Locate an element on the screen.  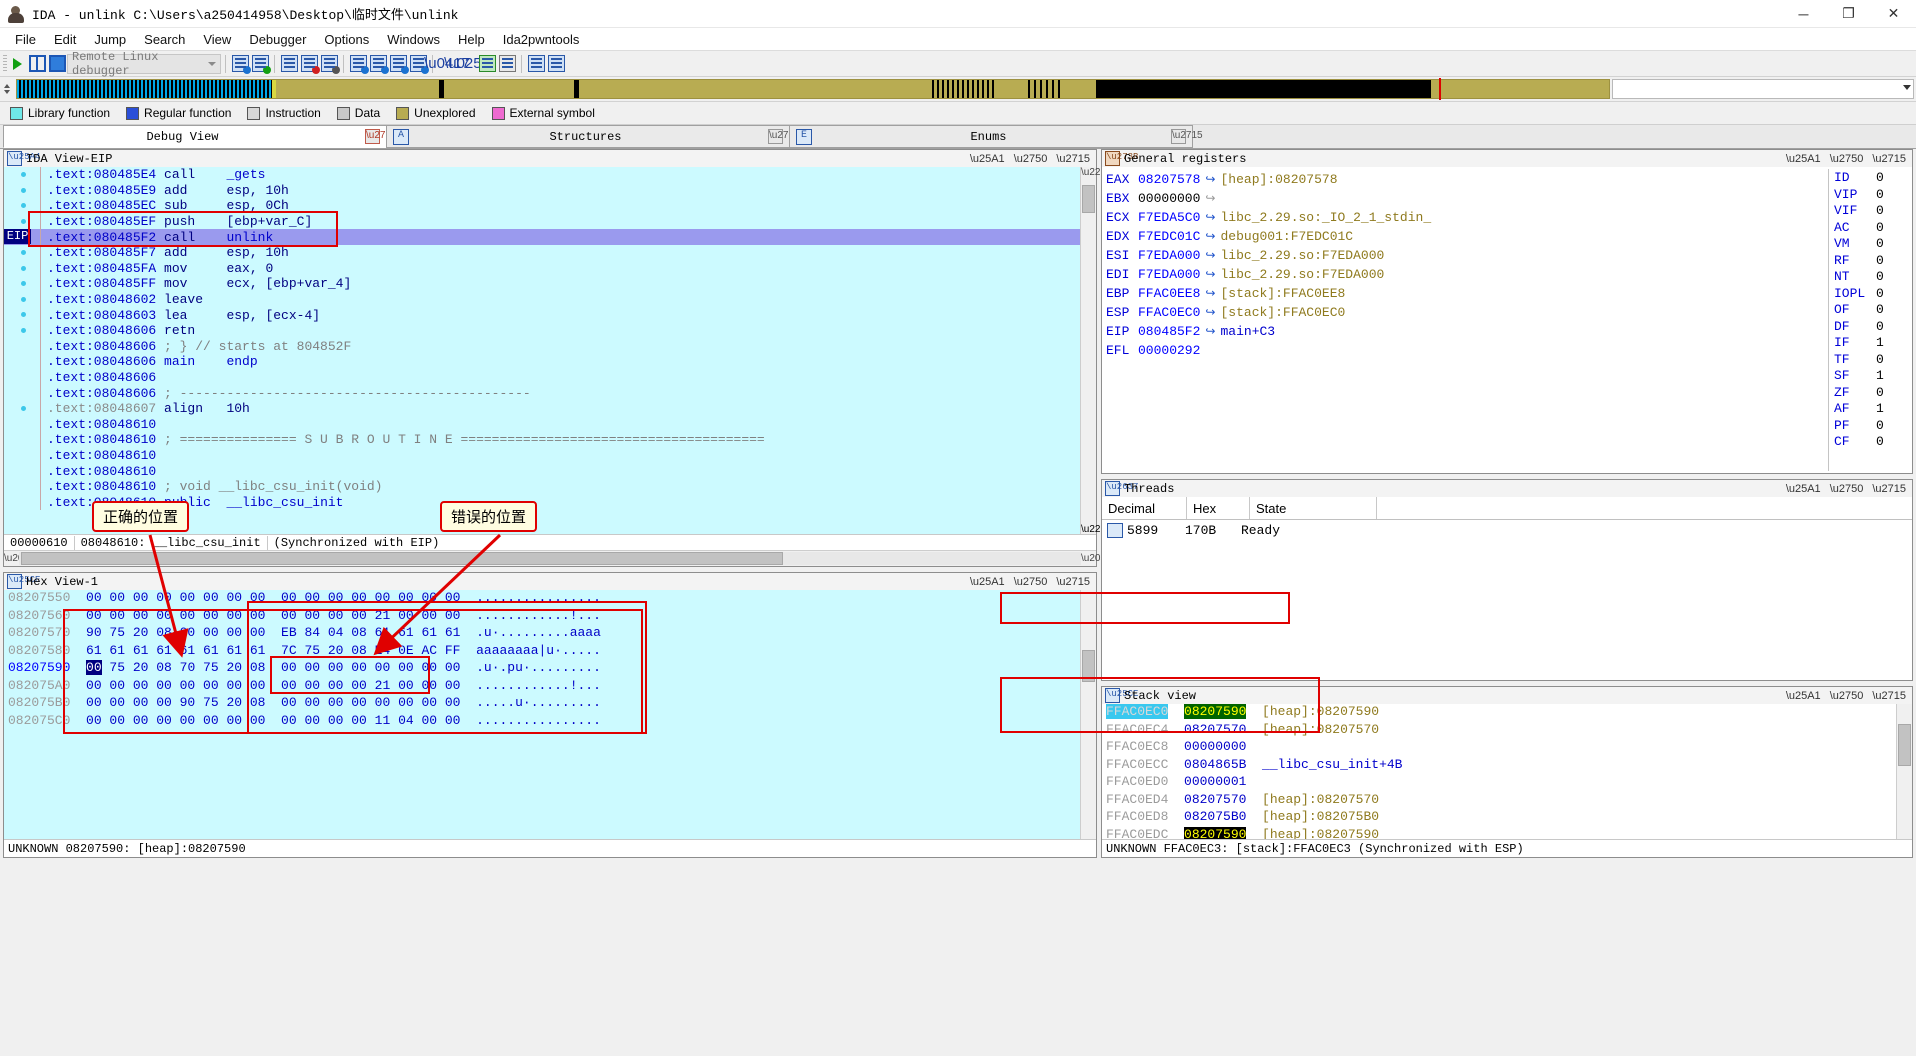
flag-row: ID 0 is located at coordinates (1873, 178).